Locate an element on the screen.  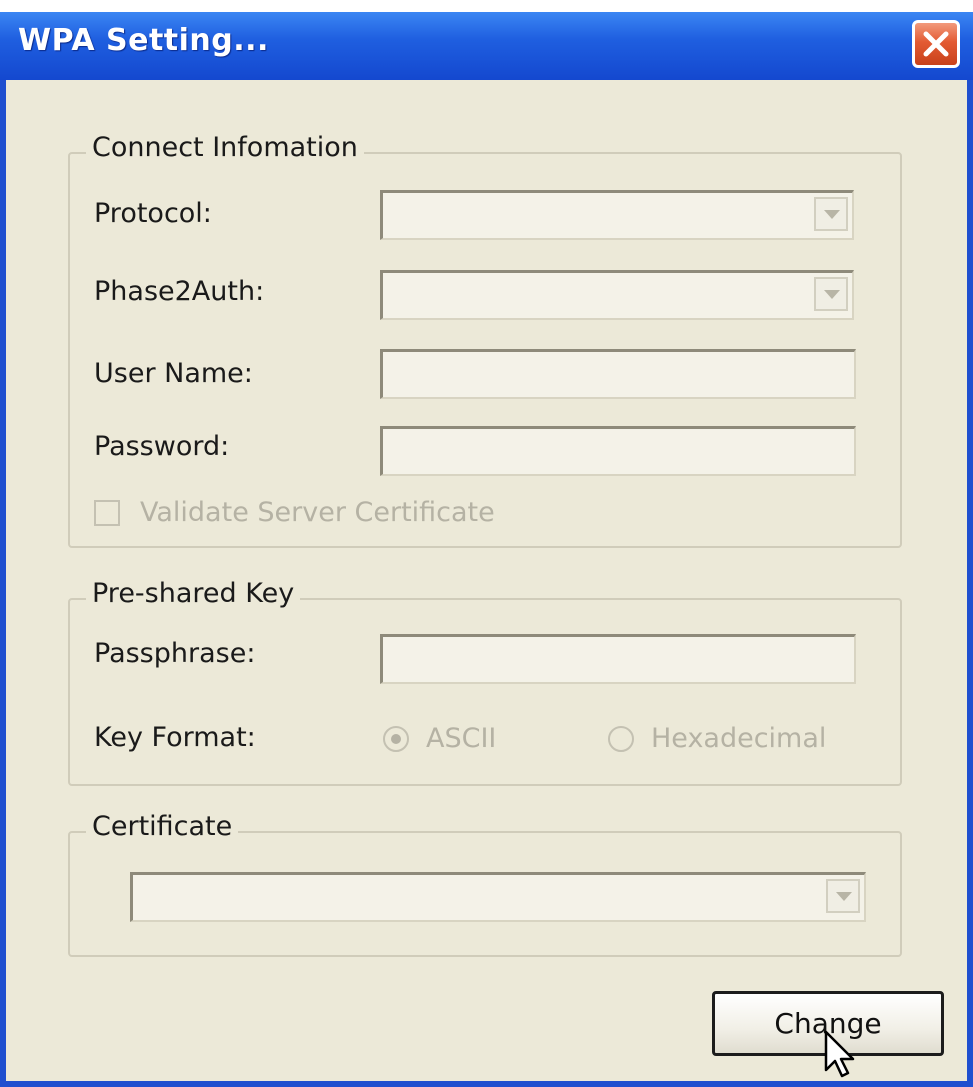
protocol-dropdown-button is located at coordinates (831, 214).